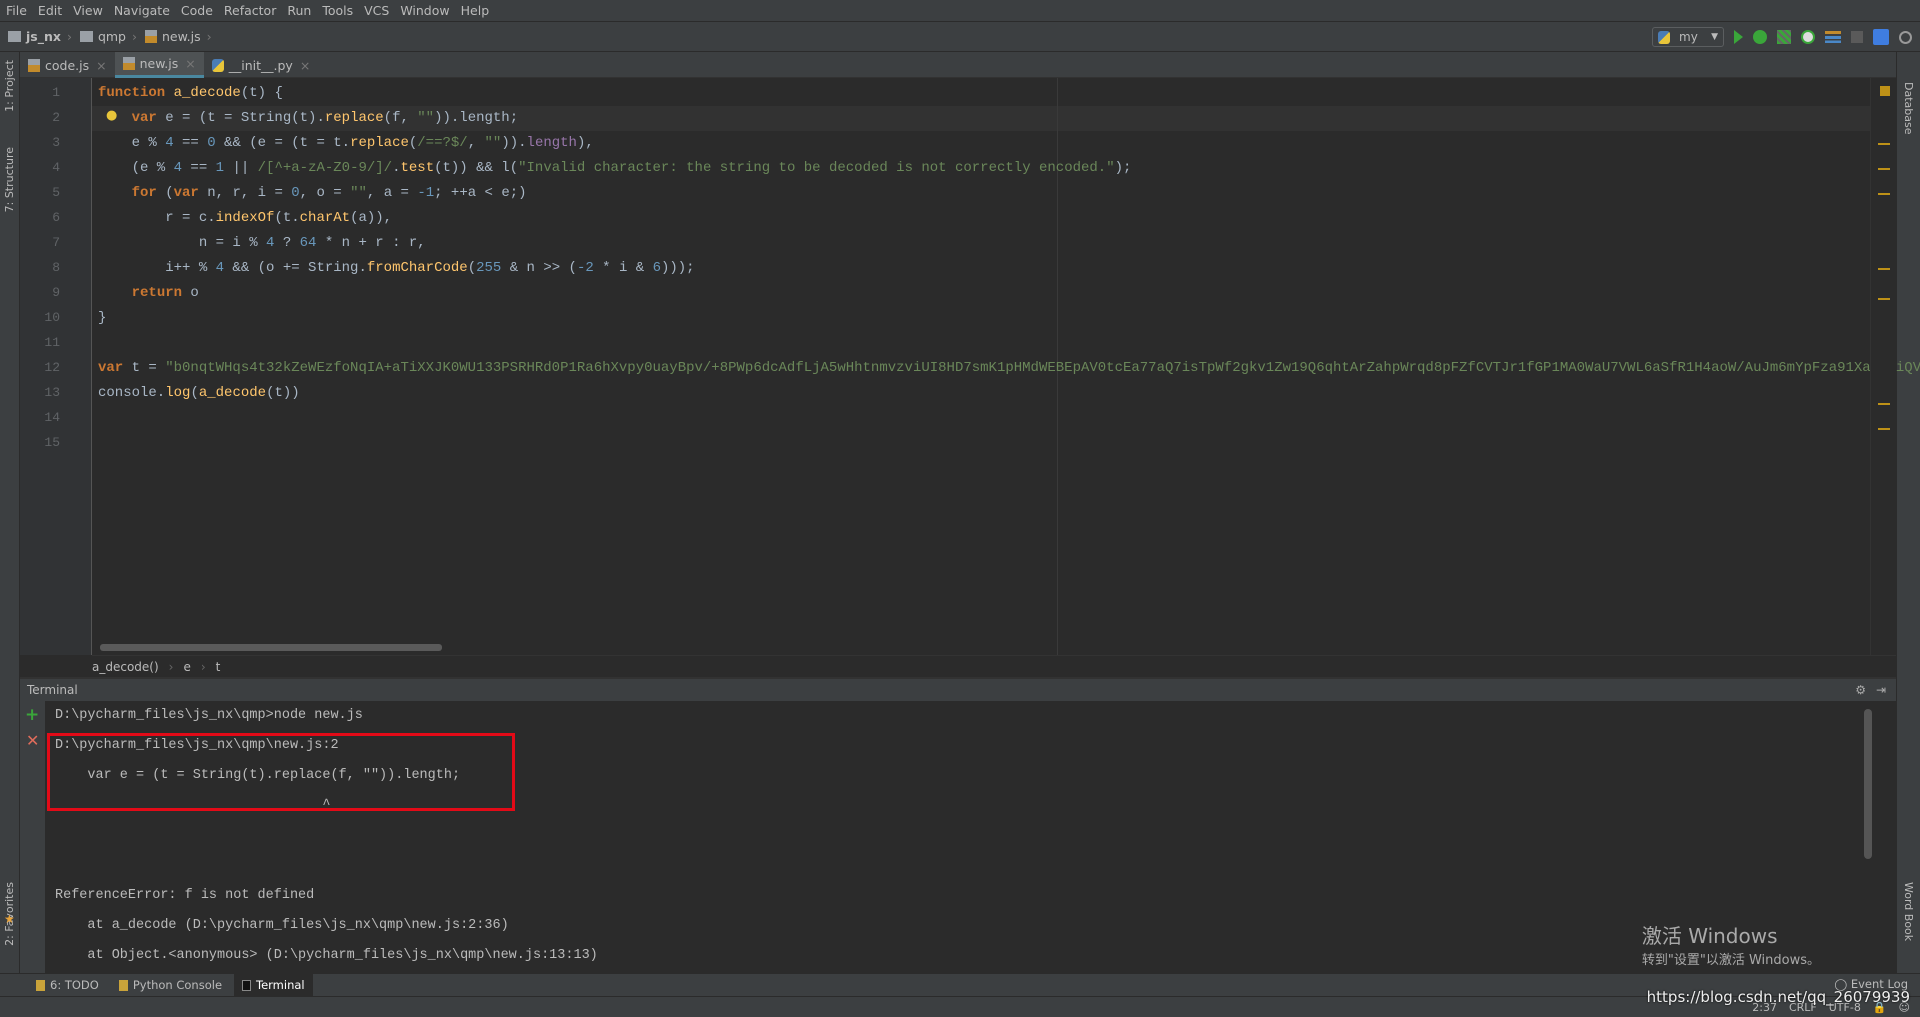 This screenshot has height=1017, width=1920. What do you see at coordinates (1908, 108) in the screenshot?
I see `tool-database: Database` at bounding box center [1908, 108].